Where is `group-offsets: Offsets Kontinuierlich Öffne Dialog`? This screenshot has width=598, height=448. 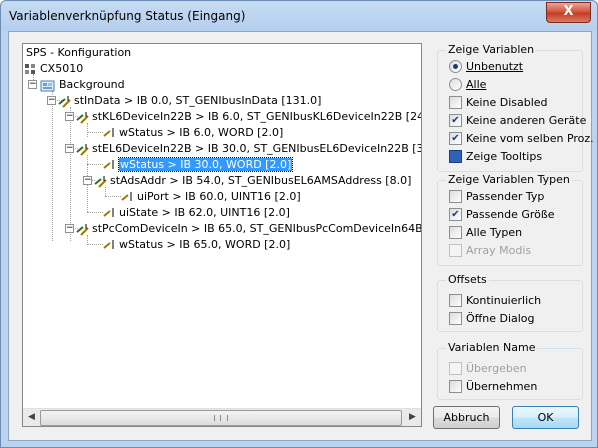
group-offsets: Offsets Kontinuierlich Öffne Dialog is located at coordinates (510, 302).